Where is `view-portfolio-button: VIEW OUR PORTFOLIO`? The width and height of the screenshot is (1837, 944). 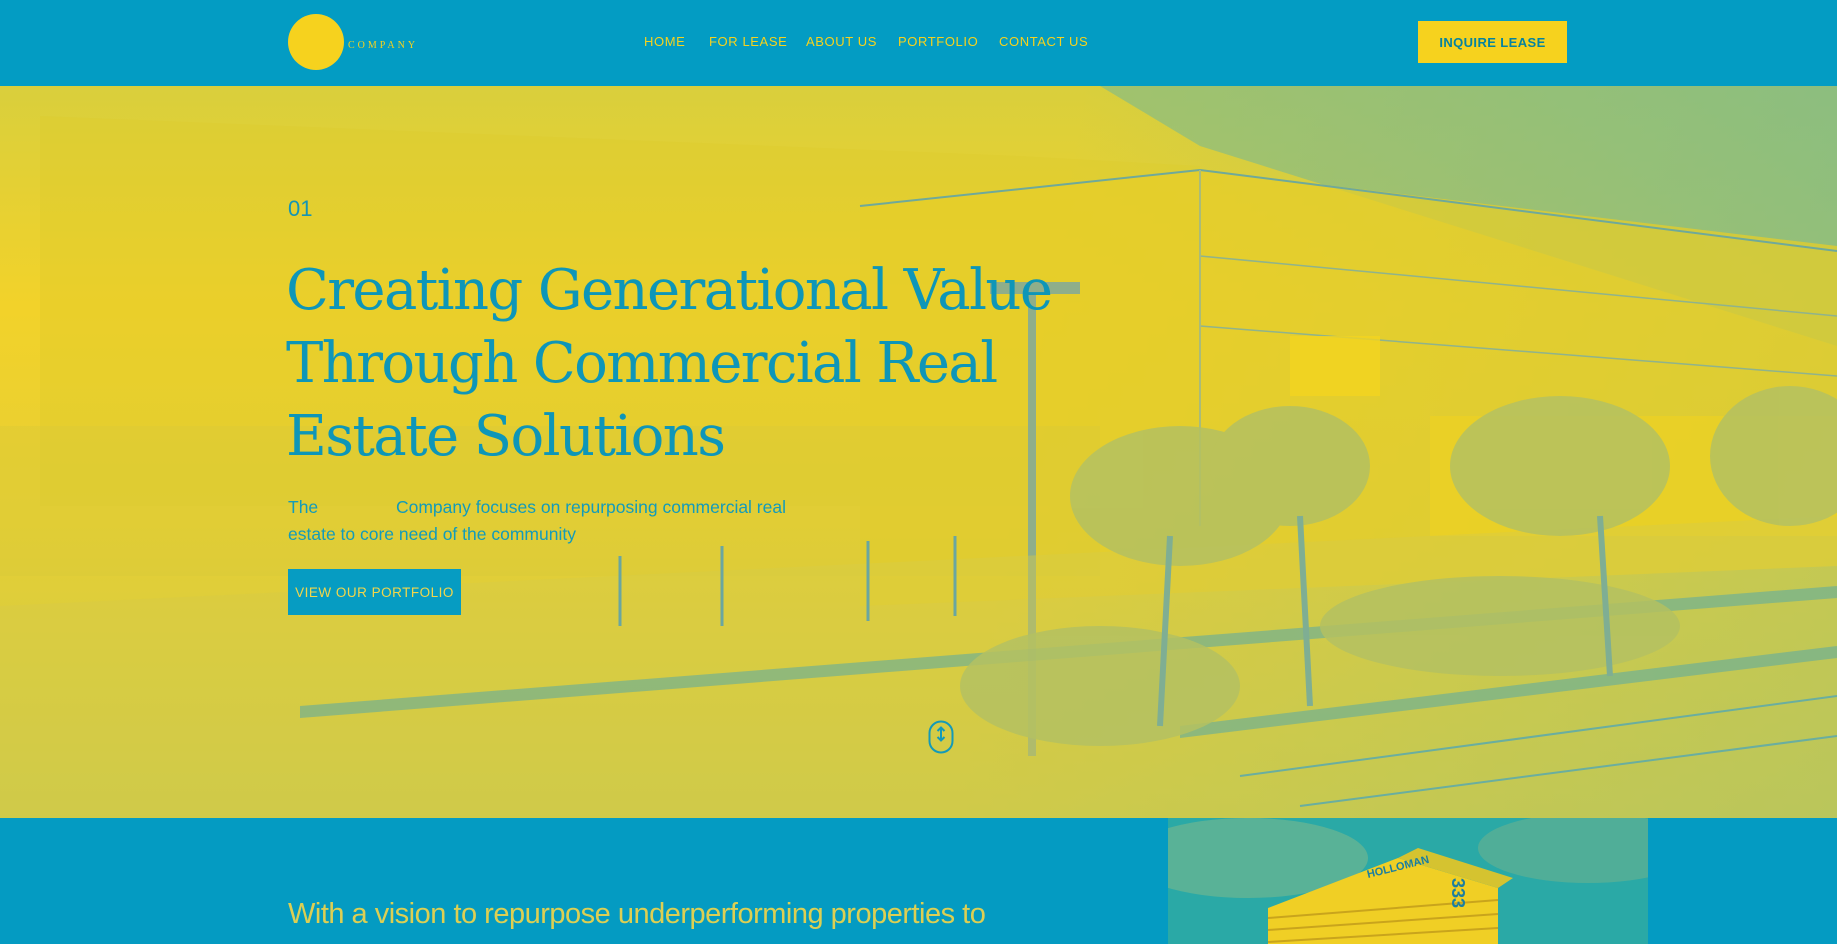
view-portfolio-button: VIEW OUR PORTFOLIO is located at coordinates (374, 592).